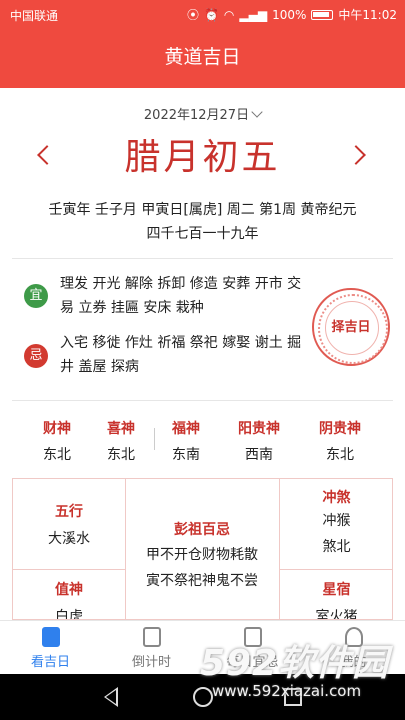 The height and width of the screenshot is (720, 405). What do you see at coordinates (69, 512) in the screenshot?
I see `wuxing-title: 五行` at bounding box center [69, 512].